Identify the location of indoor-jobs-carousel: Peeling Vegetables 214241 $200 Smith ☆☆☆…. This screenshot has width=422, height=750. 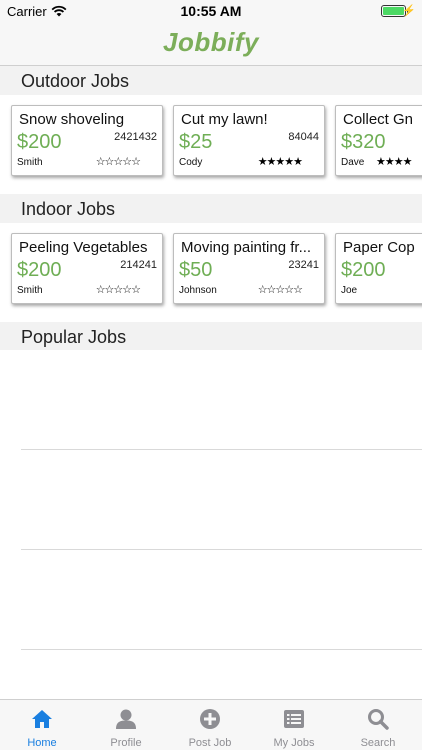
(211, 272).